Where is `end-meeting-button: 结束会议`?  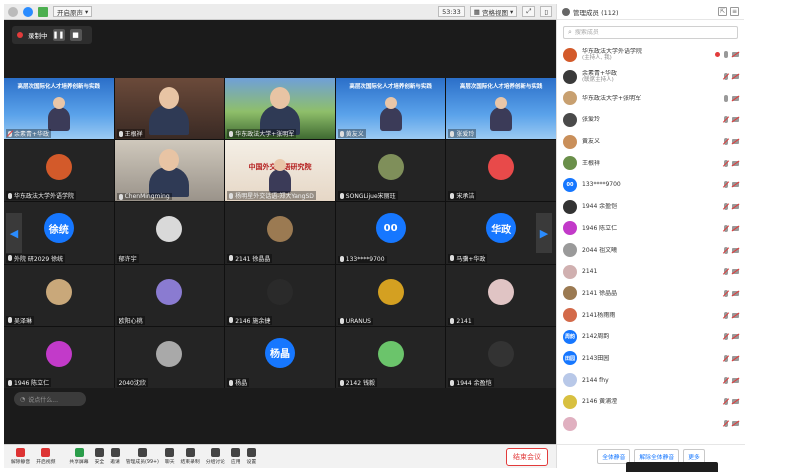
end-meeting-button: 结束会议 is located at coordinates (527, 456).